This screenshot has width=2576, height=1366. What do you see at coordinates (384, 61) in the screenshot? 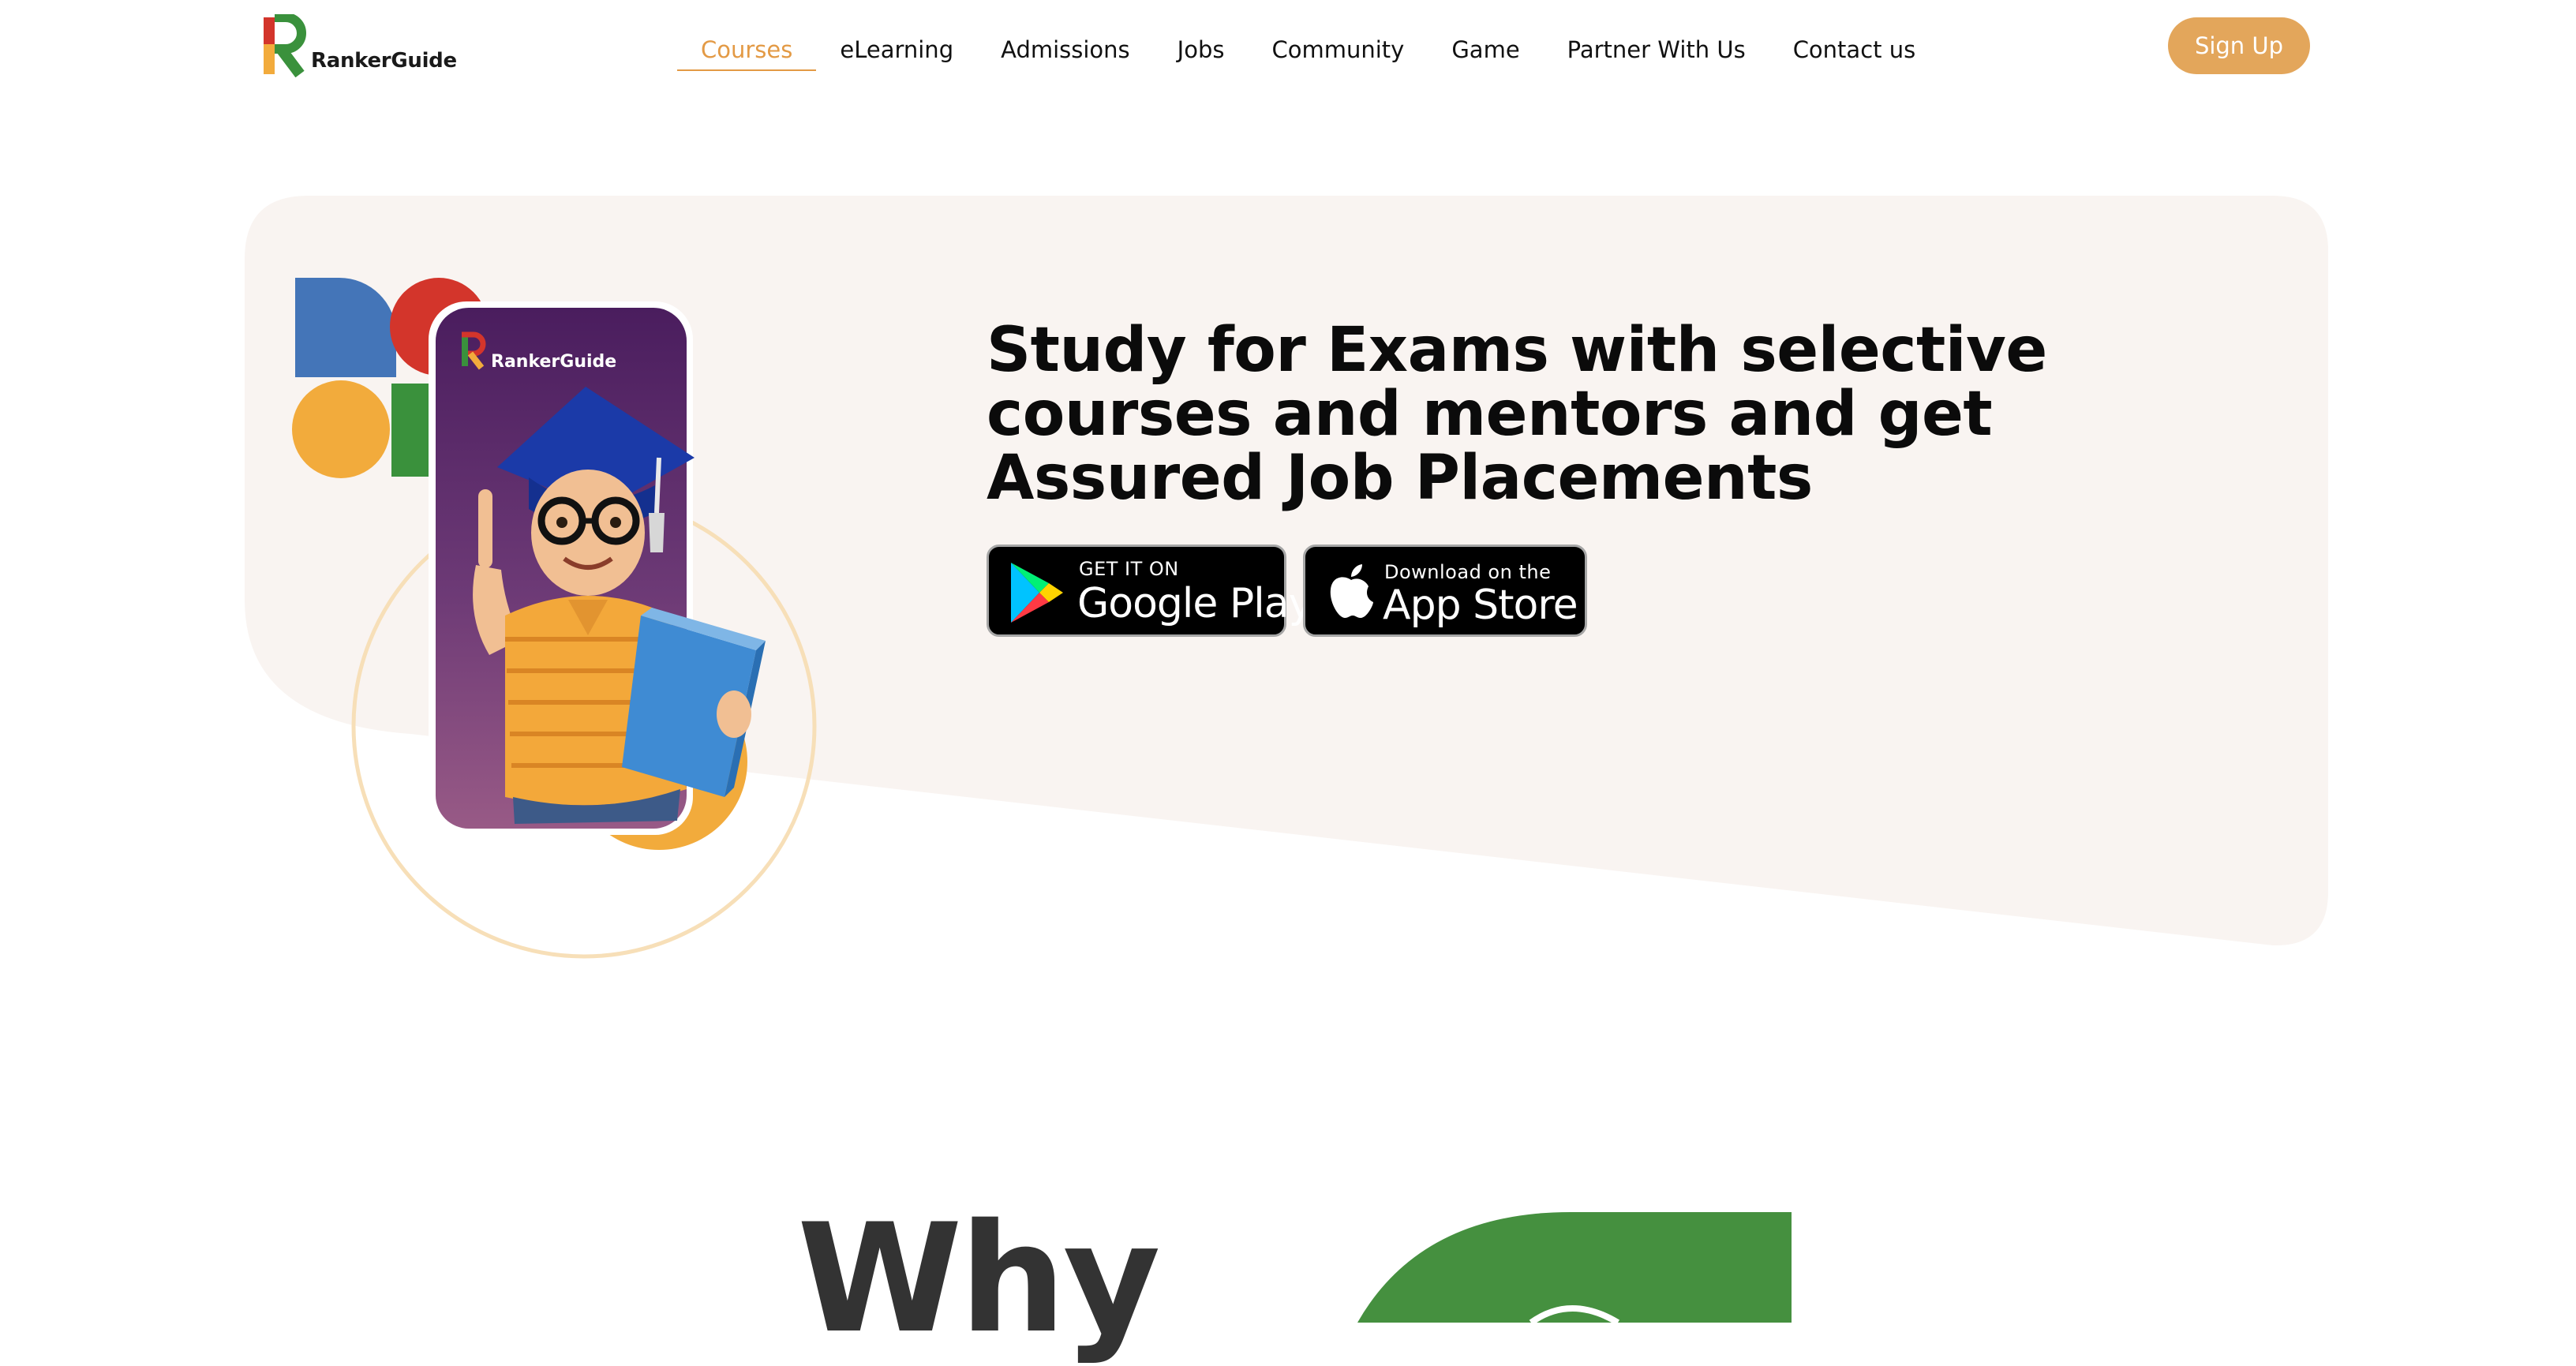
I see `logo-text: RankerGuide` at bounding box center [384, 61].